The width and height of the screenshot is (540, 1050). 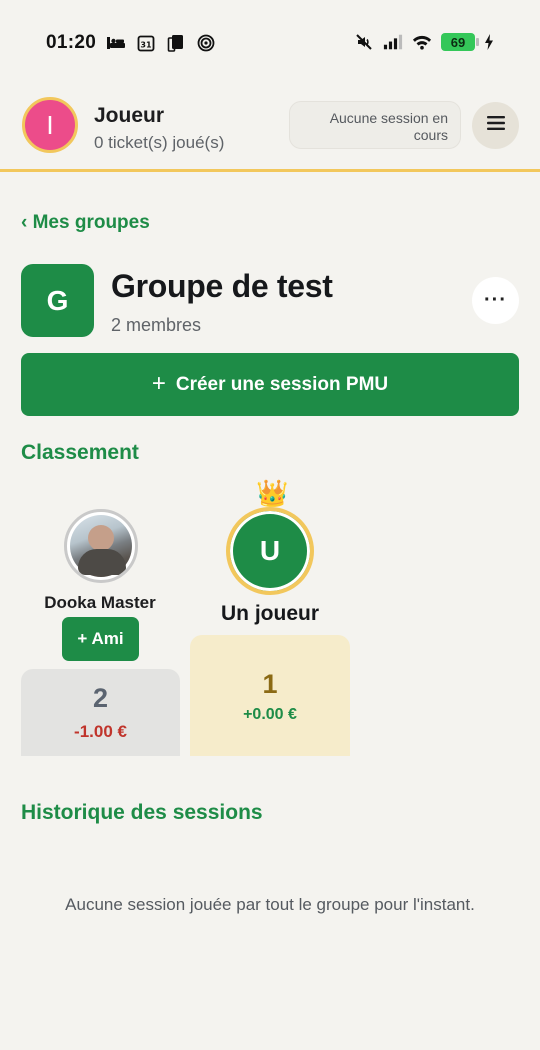 I want to click on ranking-title: Classement, so click(x=80, y=452).